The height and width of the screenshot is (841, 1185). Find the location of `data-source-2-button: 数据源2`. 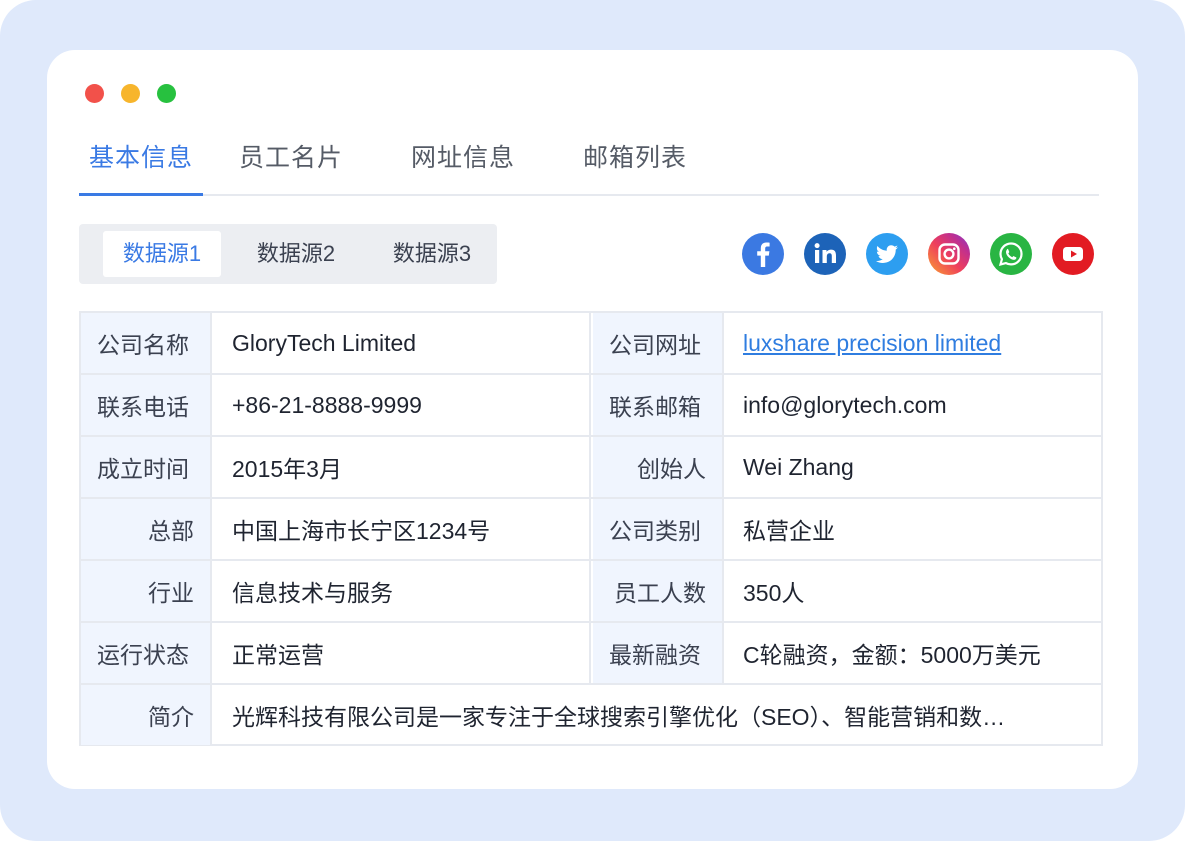

data-source-2-button: 数据源2 is located at coordinates (296, 254).